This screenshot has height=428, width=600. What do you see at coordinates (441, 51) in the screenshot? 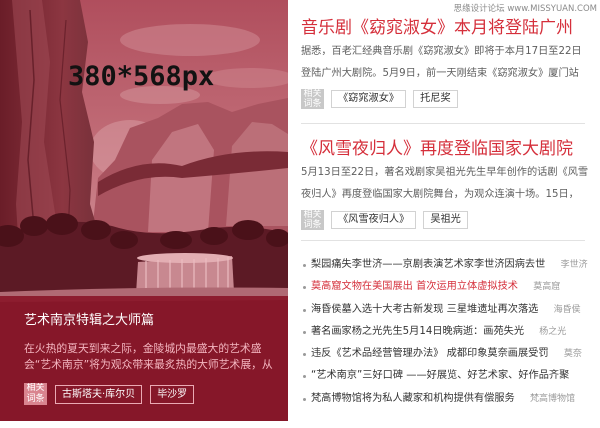
I see `article-description-line: 据悉，百老汇经典音乐剧《窈窕淑女》即将于本月17日至22日` at bounding box center [441, 51].